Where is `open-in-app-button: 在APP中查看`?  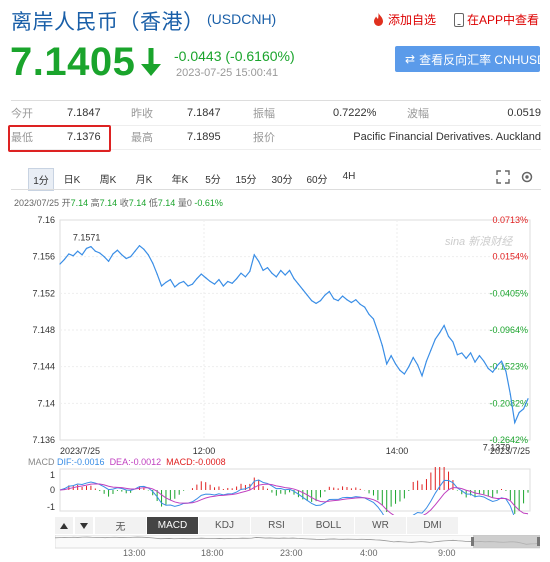 open-in-app-button: 在APP中查看 is located at coordinates (496, 19).